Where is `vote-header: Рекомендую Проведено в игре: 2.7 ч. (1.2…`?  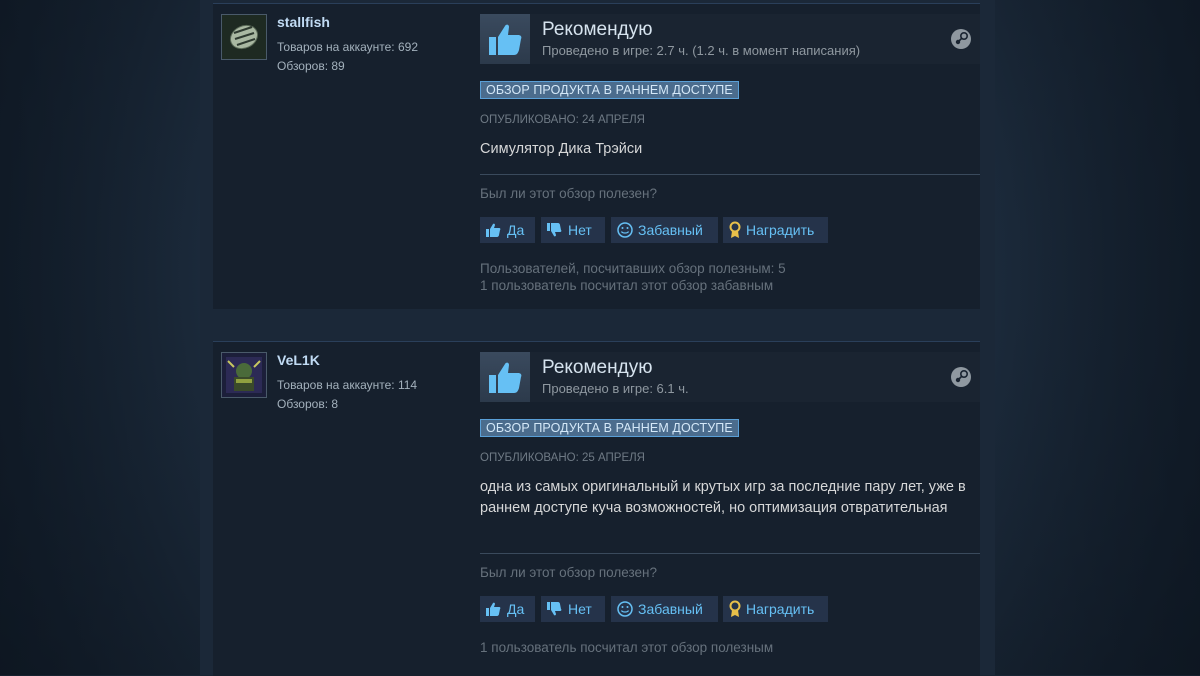 vote-header: Рекомендую Проведено в игре: 2.7 ч. (1.2… is located at coordinates (730, 39).